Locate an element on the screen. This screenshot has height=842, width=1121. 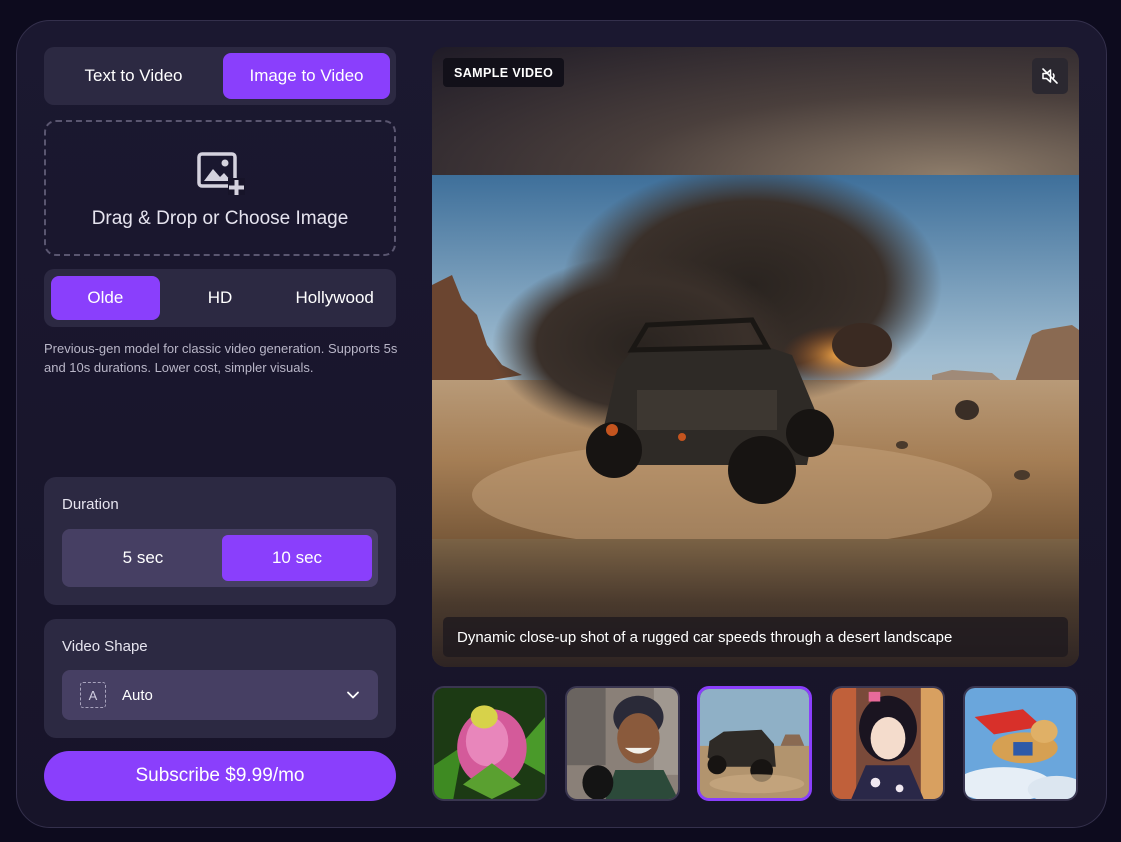
mute-button is located at coordinates (1050, 76).